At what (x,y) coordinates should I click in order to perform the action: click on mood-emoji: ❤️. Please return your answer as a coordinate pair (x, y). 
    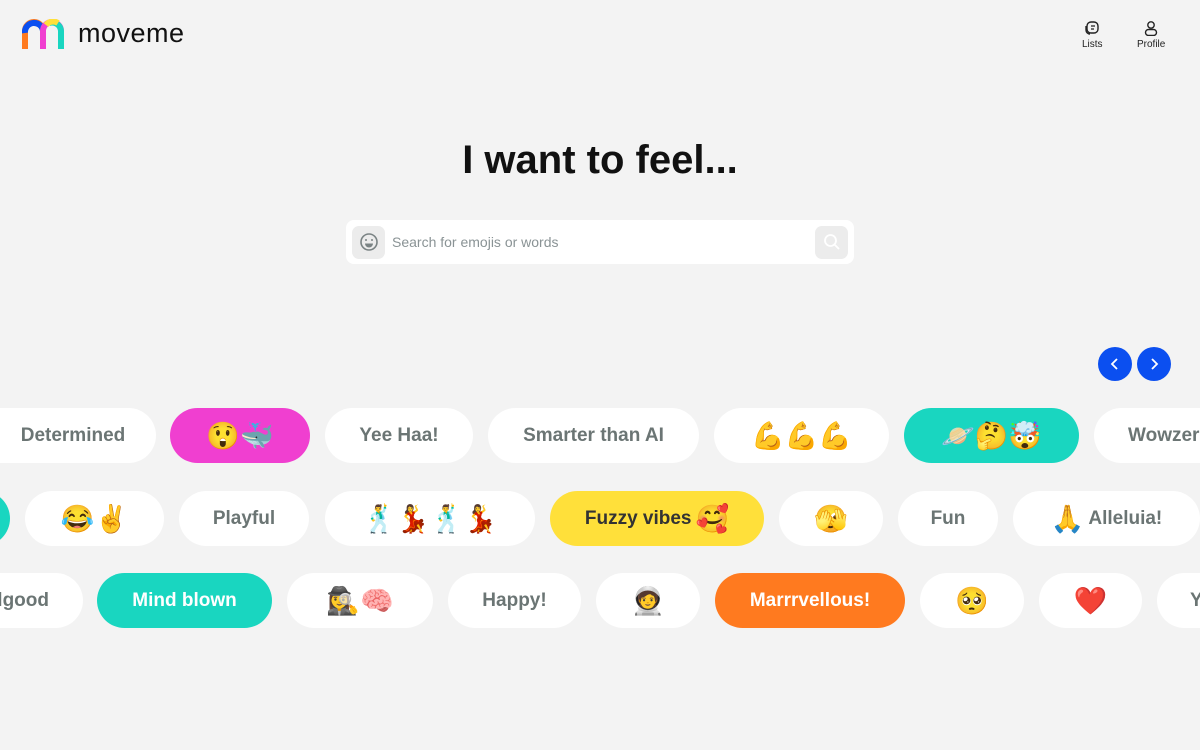
    Looking at the image, I should click on (1090, 600).